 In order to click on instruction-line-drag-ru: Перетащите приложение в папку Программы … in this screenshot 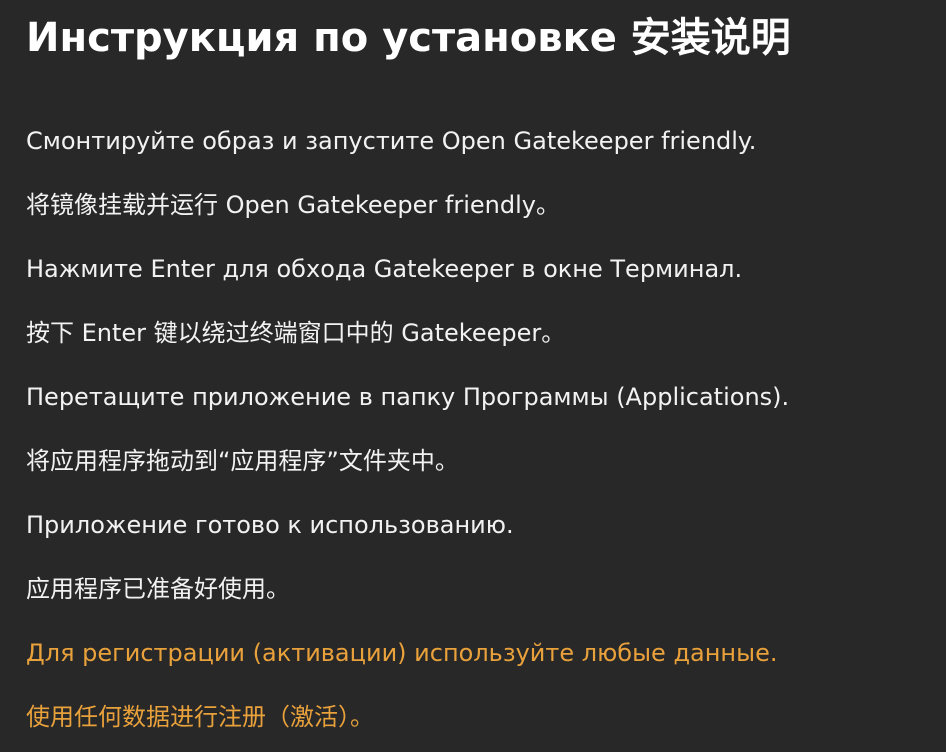, I will do `click(408, 397)`.